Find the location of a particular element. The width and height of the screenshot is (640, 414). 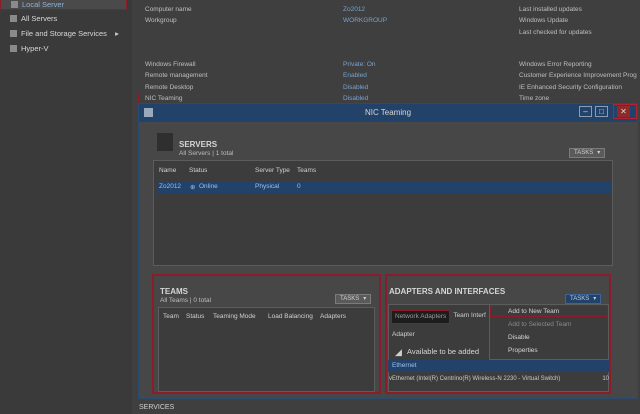

prop-label: Computer name is located at coordinates (168, 9).